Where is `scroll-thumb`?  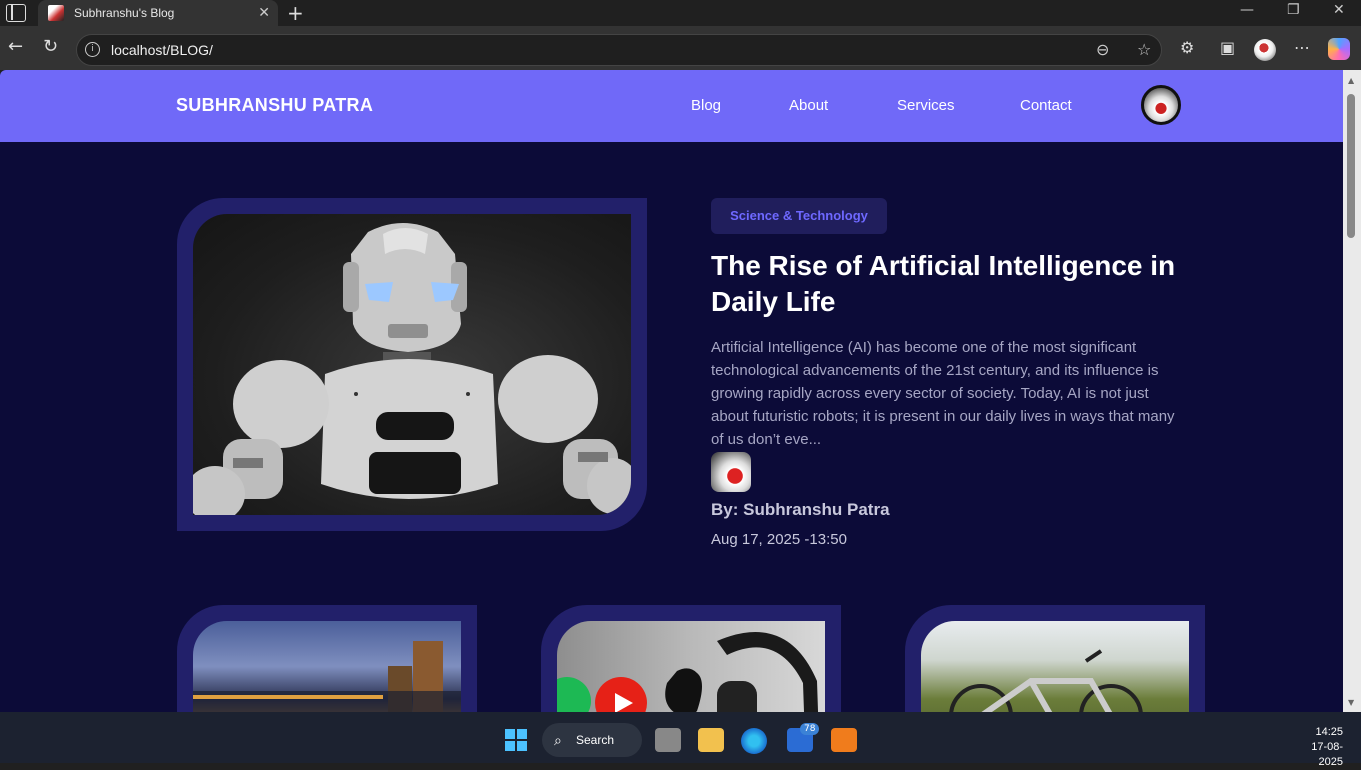 scroll-thumb is located at coordinates (1351, 166).